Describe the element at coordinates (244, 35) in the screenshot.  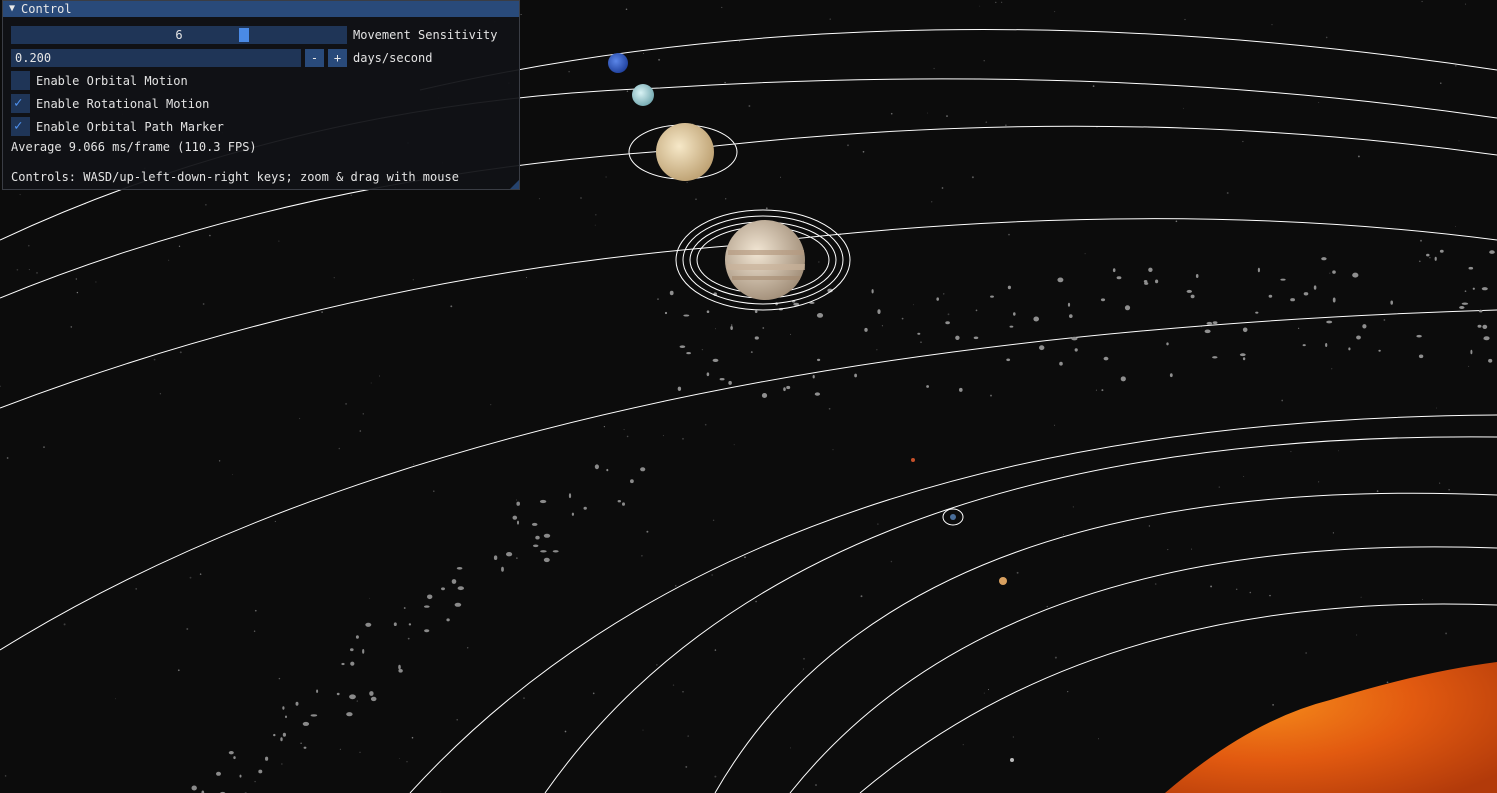
I see `slider-grab-handle` at that location.